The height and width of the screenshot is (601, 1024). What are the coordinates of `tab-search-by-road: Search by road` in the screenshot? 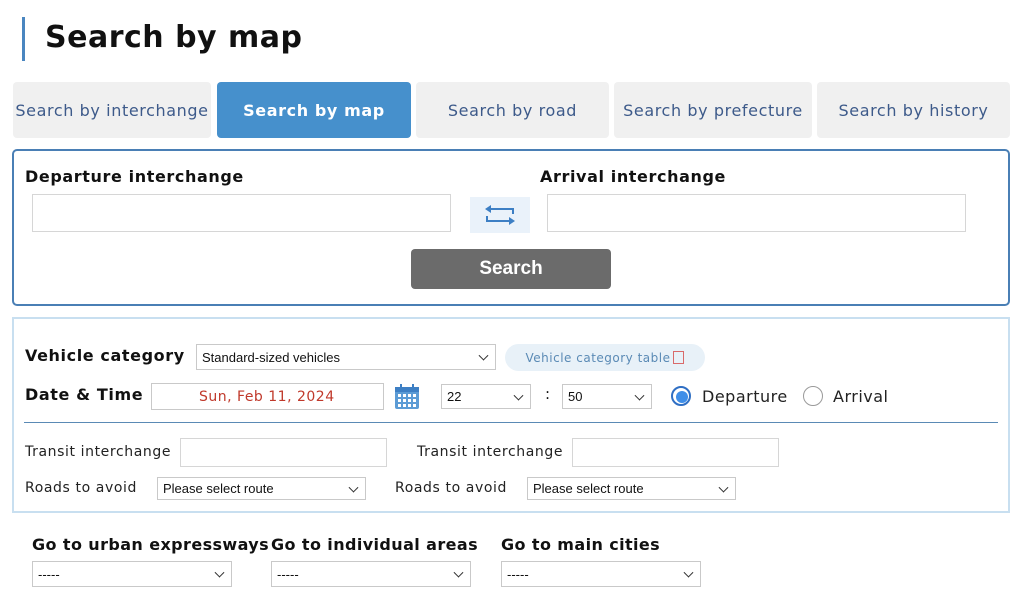 It's located at (512, 110).